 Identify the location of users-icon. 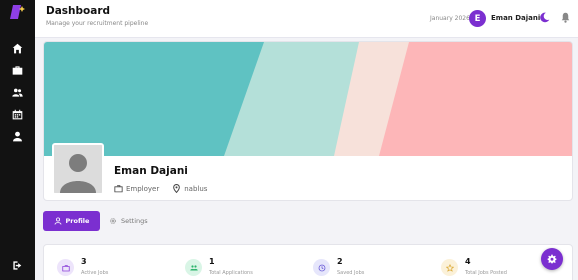
(17, 92).